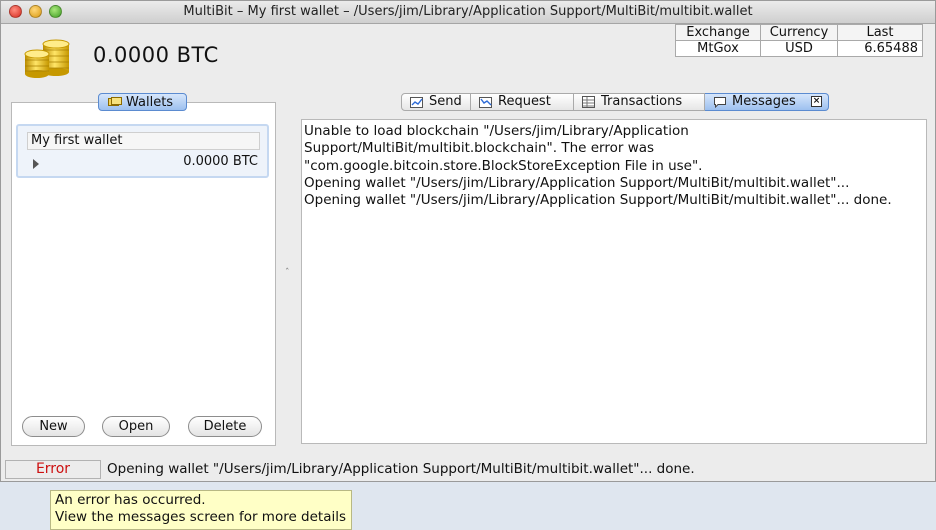 The height and width of the screenshot is (530, 936). What do you see at coordinates (416, 102) in the screenshot?
I see `send-icon` at bounding box center [416, 102].